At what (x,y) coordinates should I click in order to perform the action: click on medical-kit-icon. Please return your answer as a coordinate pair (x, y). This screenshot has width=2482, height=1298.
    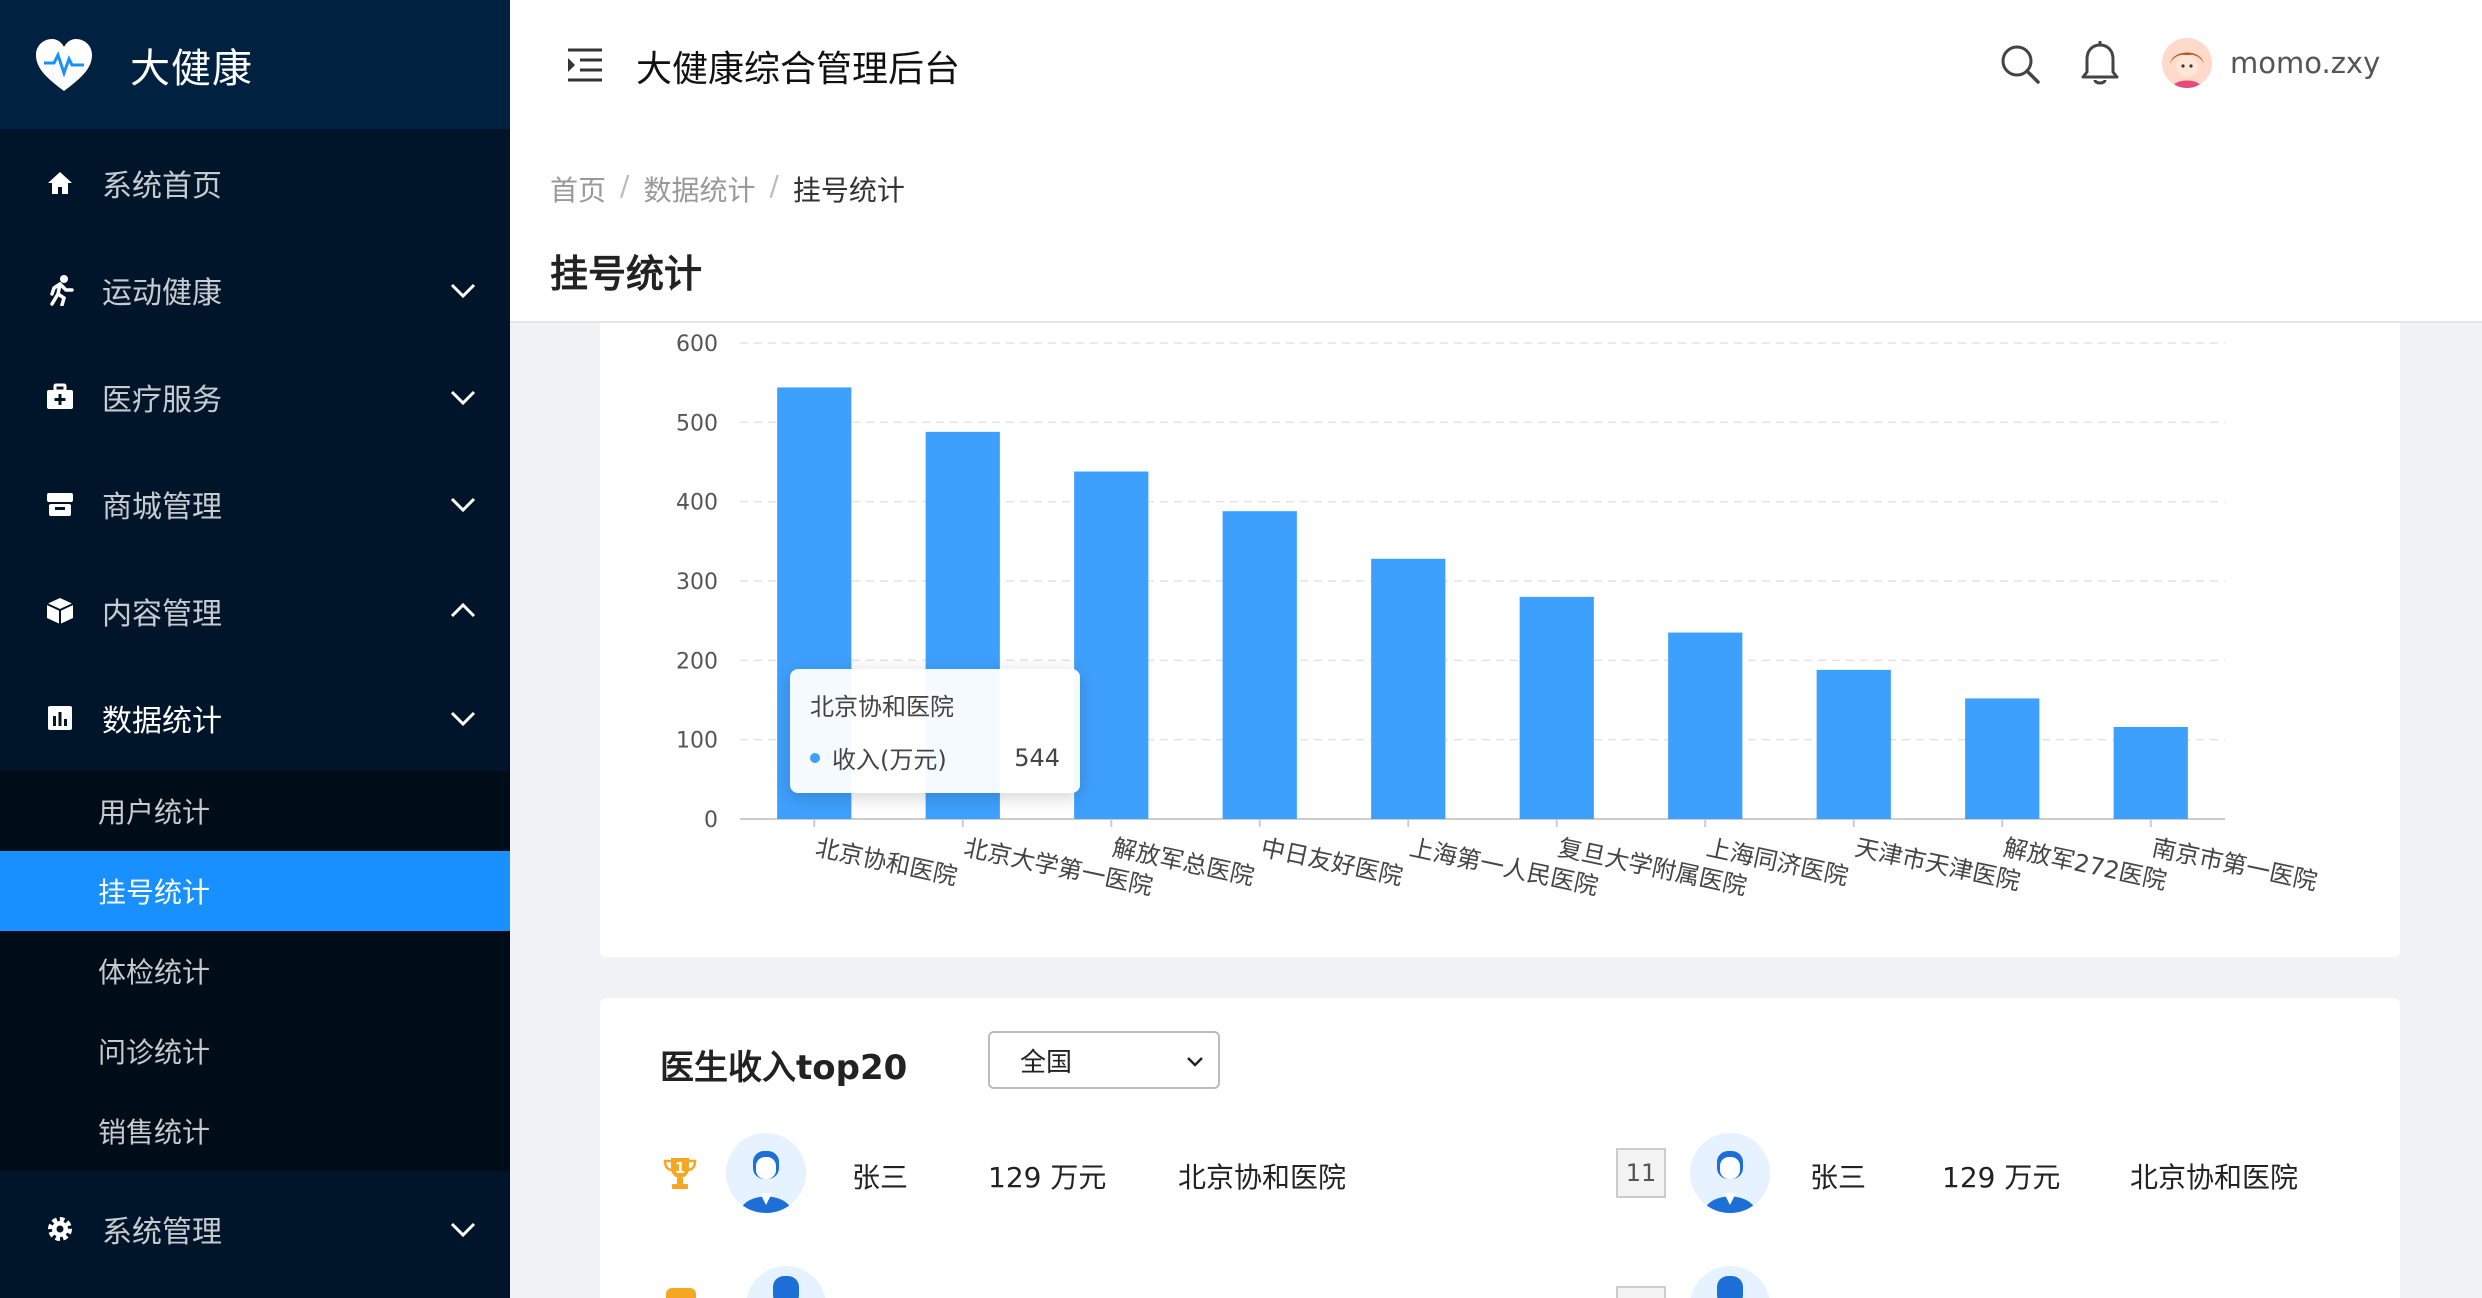
    Looking at the image, I should click on (60, 397).